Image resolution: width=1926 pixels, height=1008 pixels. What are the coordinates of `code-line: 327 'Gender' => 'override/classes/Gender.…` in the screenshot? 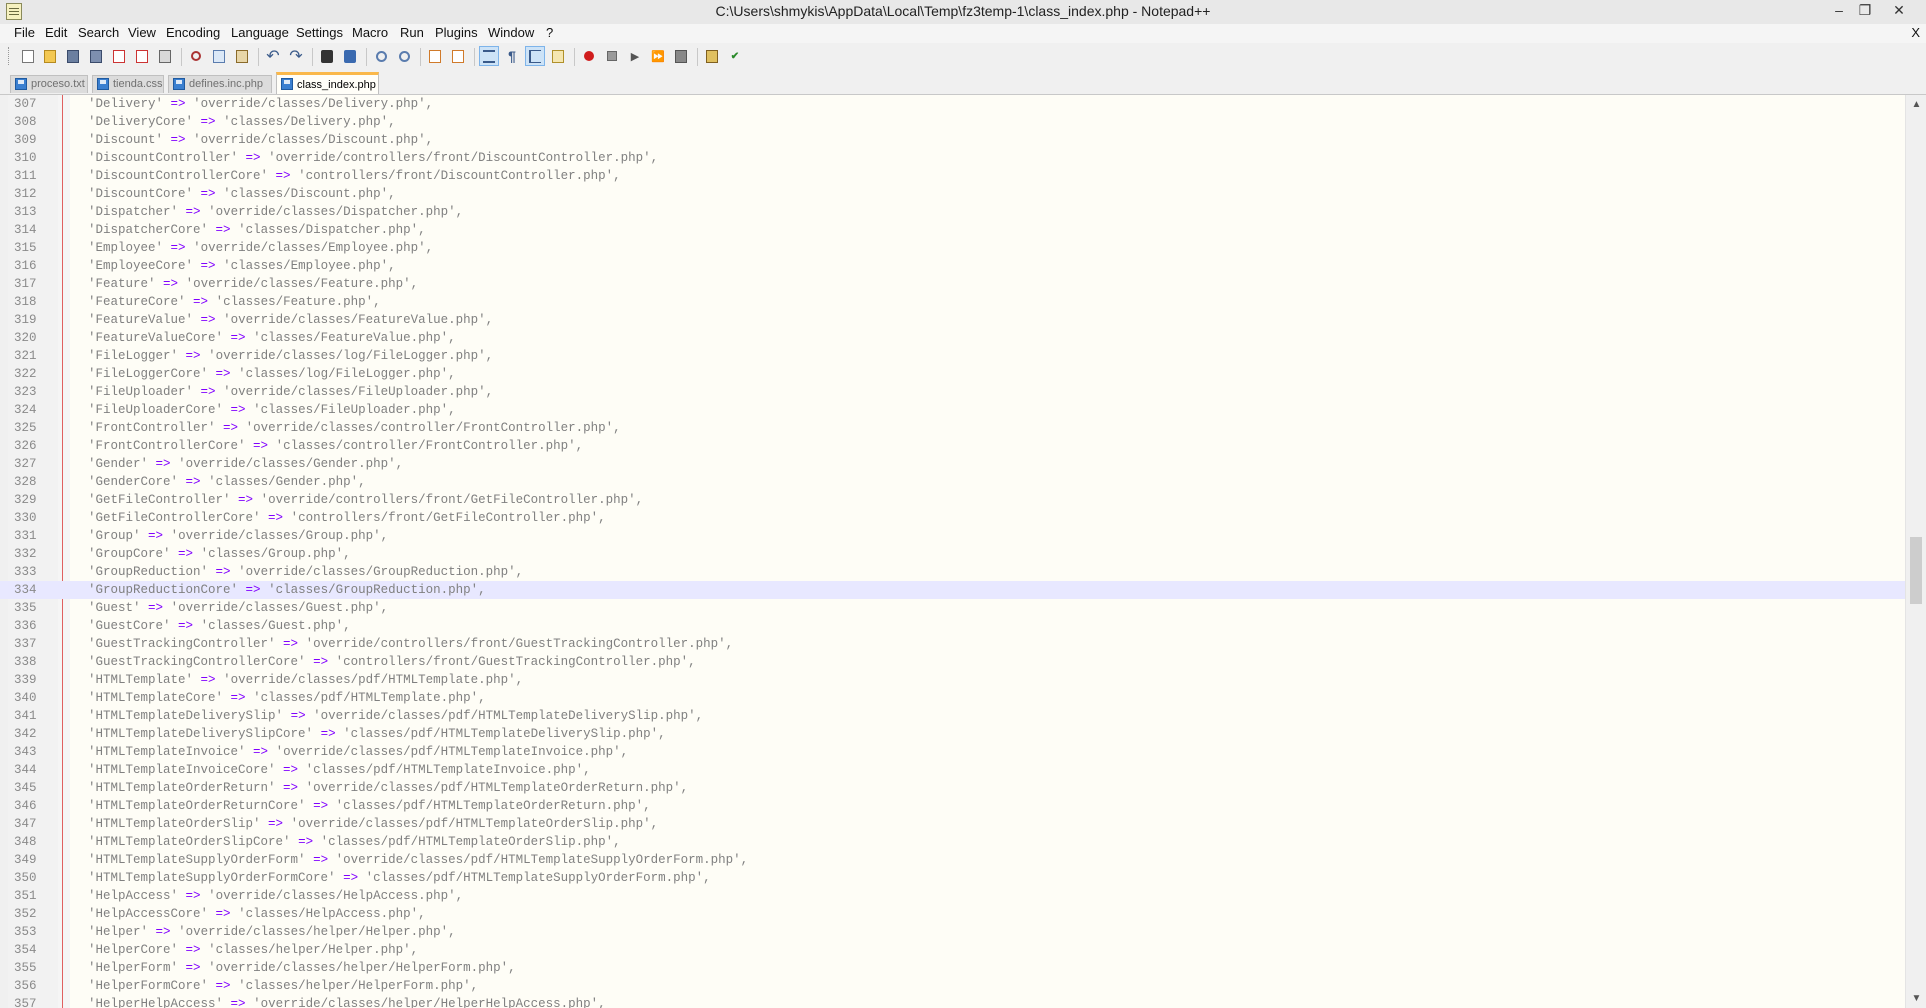 It's located at (952, 464).